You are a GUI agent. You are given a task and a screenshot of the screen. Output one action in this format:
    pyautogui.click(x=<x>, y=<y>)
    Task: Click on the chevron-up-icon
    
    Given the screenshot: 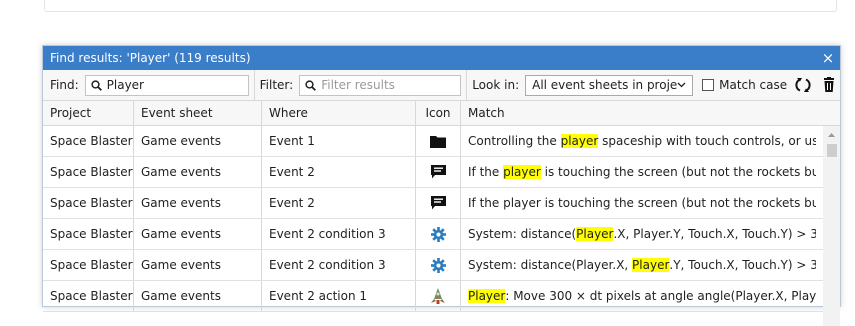 What is the action you would take?
    pyautogui.click(x=831, y=134)
    